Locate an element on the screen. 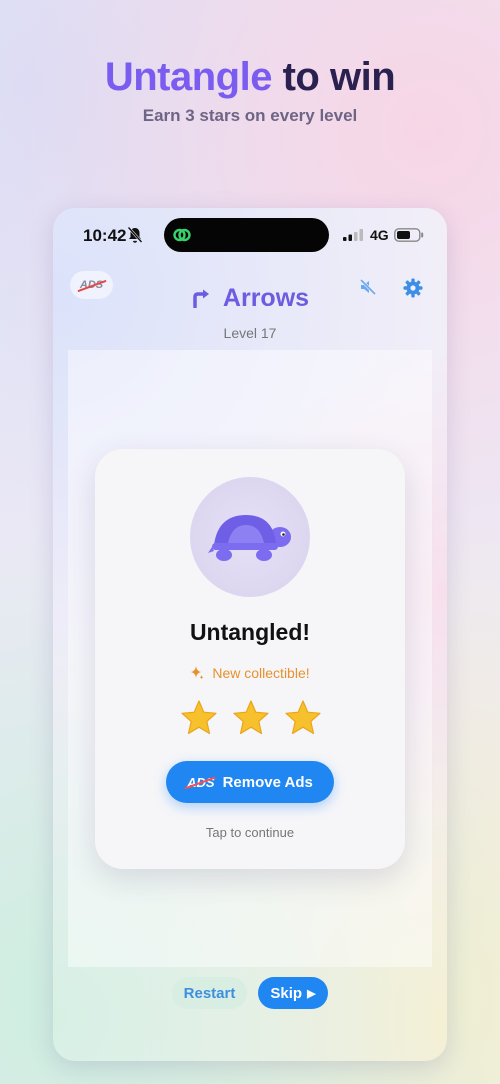 This screenshot has width=500, height=1084. play-icon: ▶ is located at coordinates (311, 993).